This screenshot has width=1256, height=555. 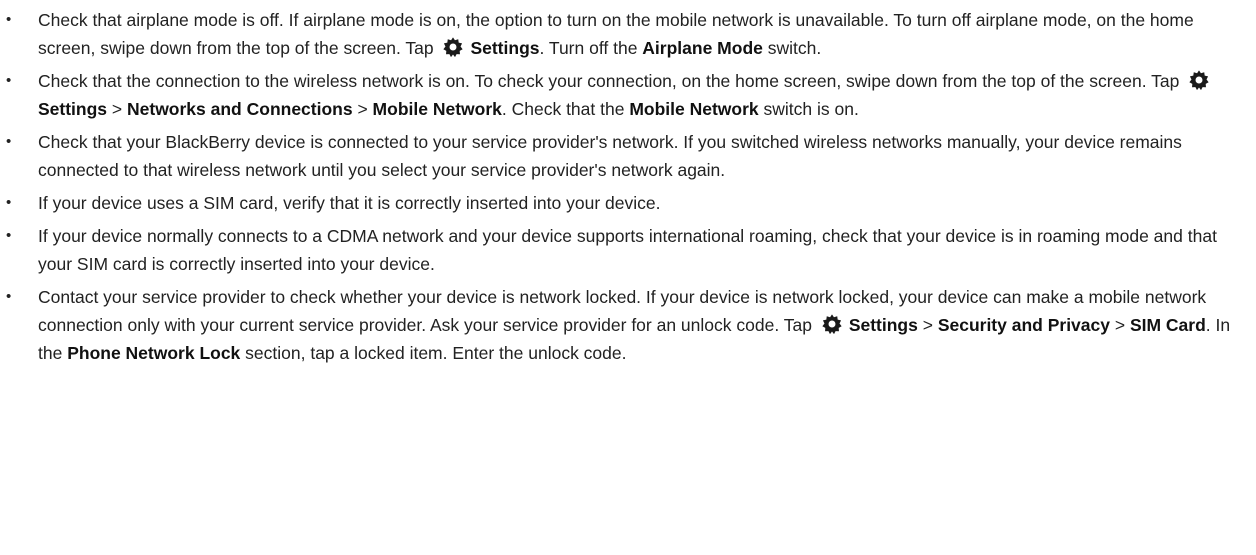 What do you see at coordinates (702, 48) in the screenshot?
I see `airplane-mode-label: Airplane Mode` at bounding box center [702, 48].